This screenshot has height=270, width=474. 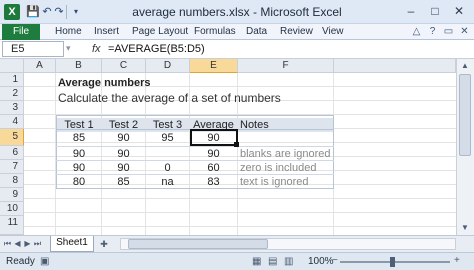 What do you see at coordinates (167, 154) in the screenshot?
I see `cell-d6` at bounding box center [167, 154].